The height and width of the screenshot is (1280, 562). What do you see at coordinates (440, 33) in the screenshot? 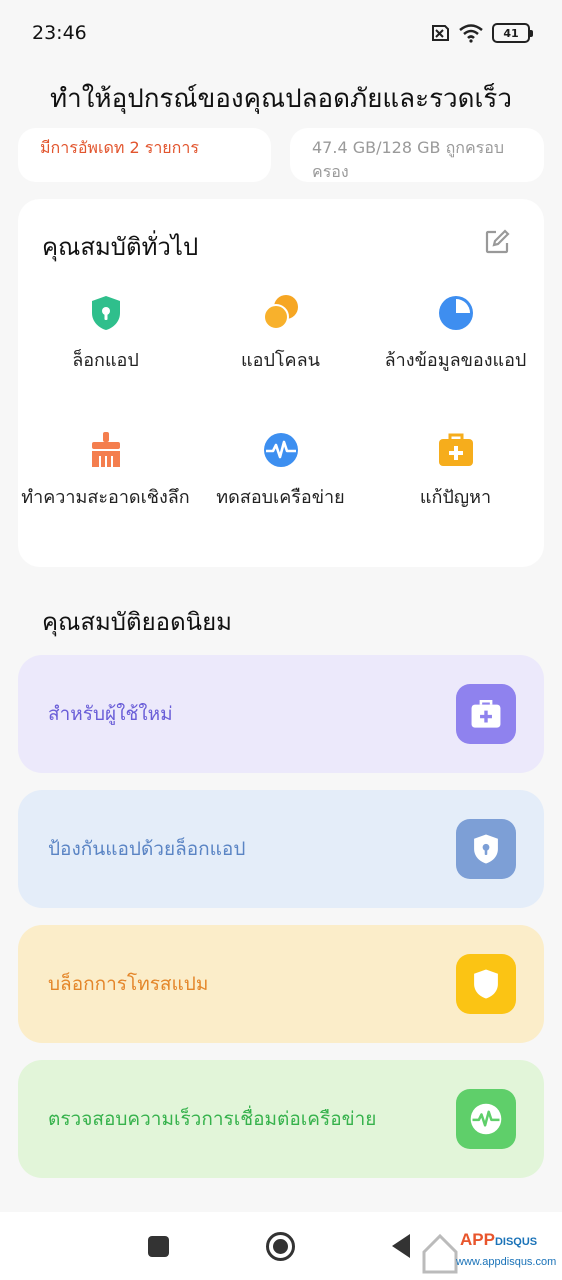
I see `no-sim-icon` at bounding box center [440, 33].